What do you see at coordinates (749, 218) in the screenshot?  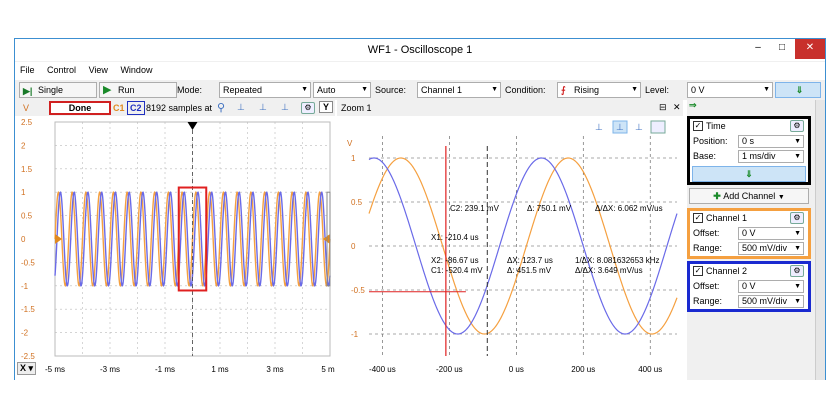 I see `channel1-header: ✓ Channel 1 ⚙` at bounding box center [749, 218].